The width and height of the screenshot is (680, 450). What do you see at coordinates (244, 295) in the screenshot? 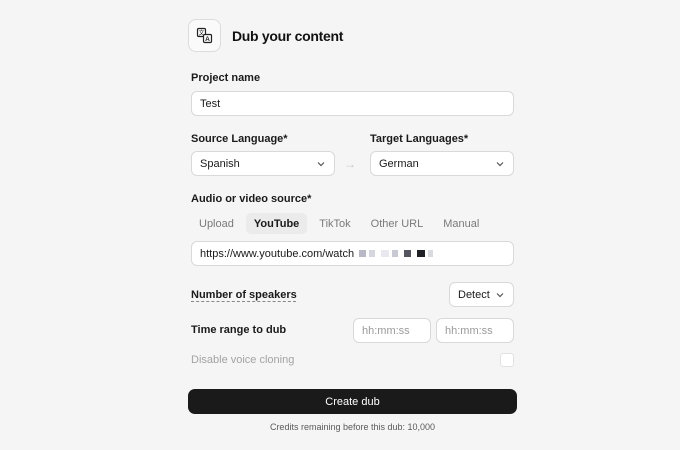
I see `number-of-speakers-label: Number of speakers` at bounding box center [244, 295].